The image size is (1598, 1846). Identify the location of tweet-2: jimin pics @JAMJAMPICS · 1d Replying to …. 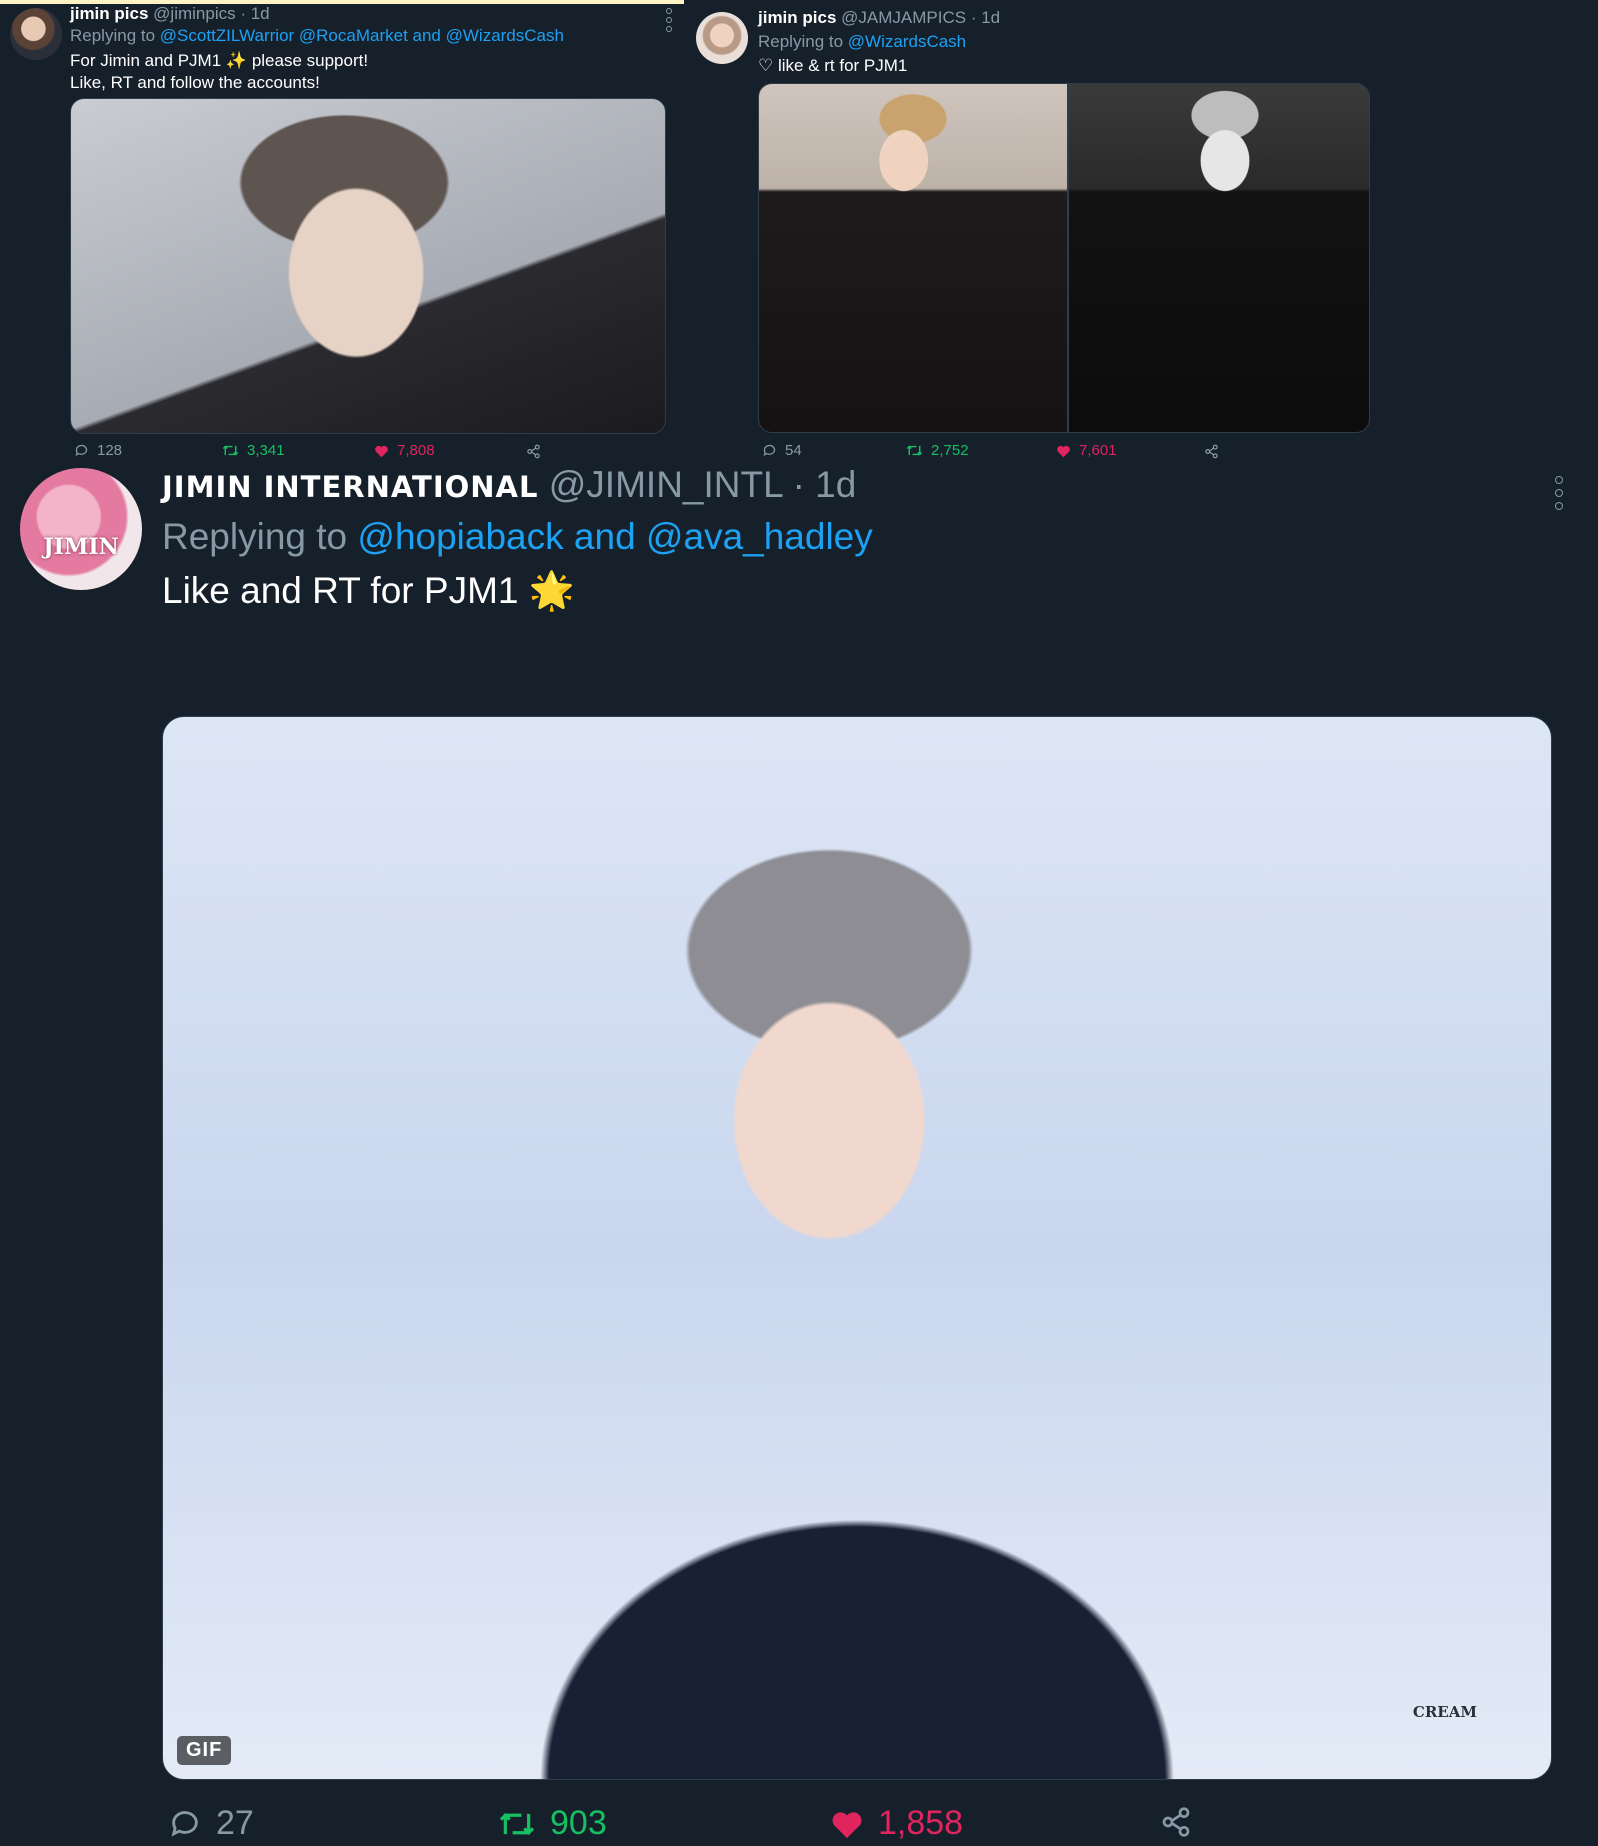
(1141, 235).